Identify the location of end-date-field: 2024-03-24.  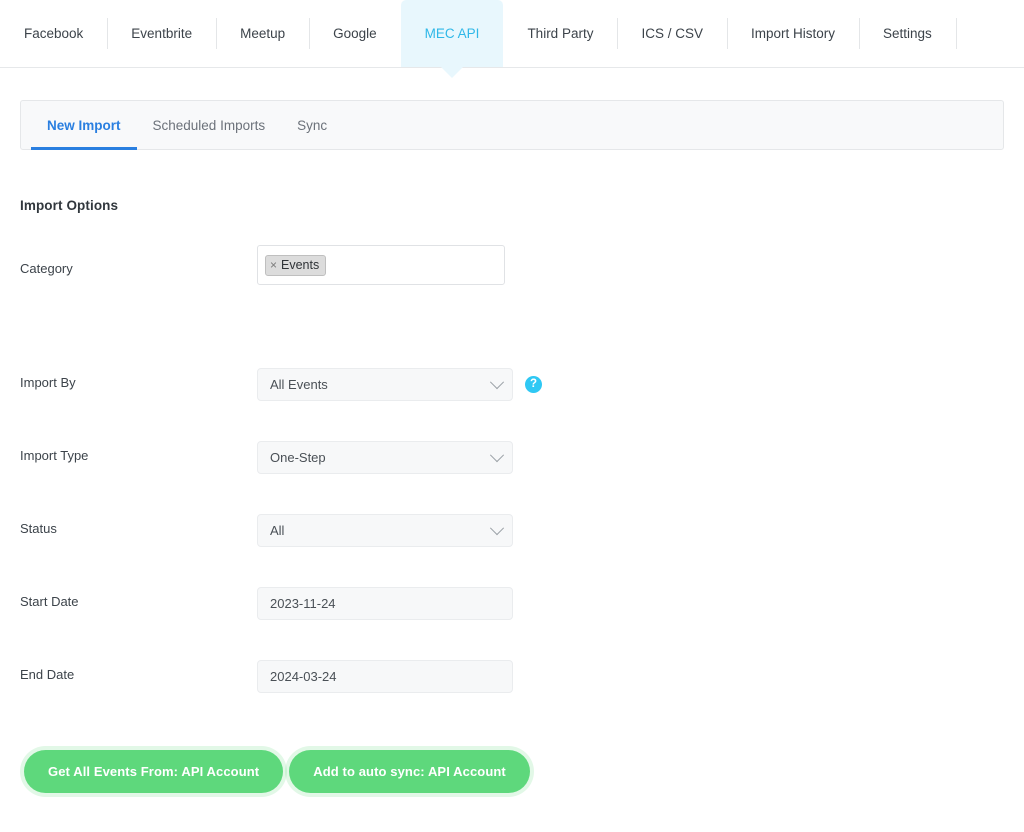
(385, 676).